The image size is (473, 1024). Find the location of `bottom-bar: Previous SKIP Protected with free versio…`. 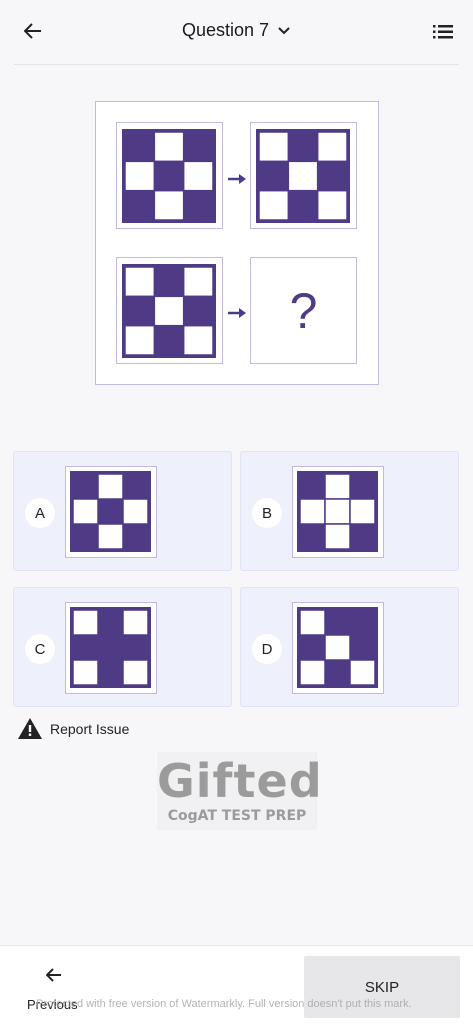

bottom-bar: Previous SKIP Protected with free versio… is located at coordinates (236, 984).